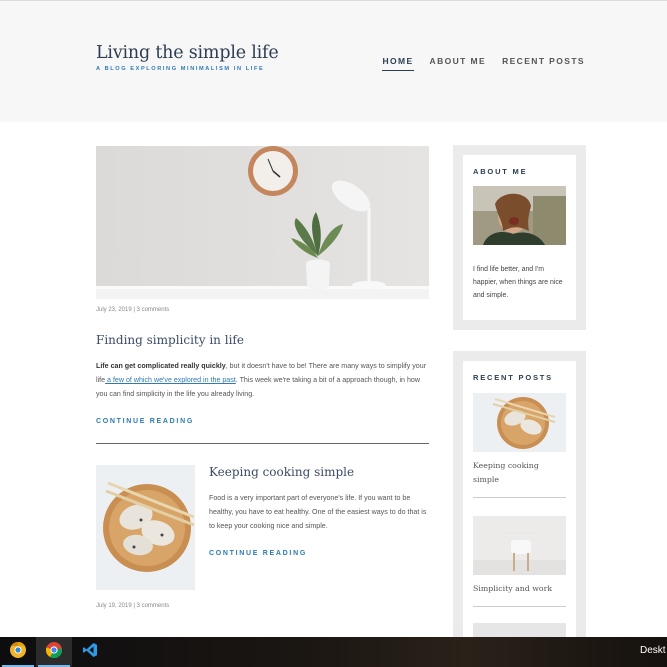 Image resolution: width=667 pixels, height=667 pixels. I want to click on nav-about-me: ABOUT ME, so click(458, 63).